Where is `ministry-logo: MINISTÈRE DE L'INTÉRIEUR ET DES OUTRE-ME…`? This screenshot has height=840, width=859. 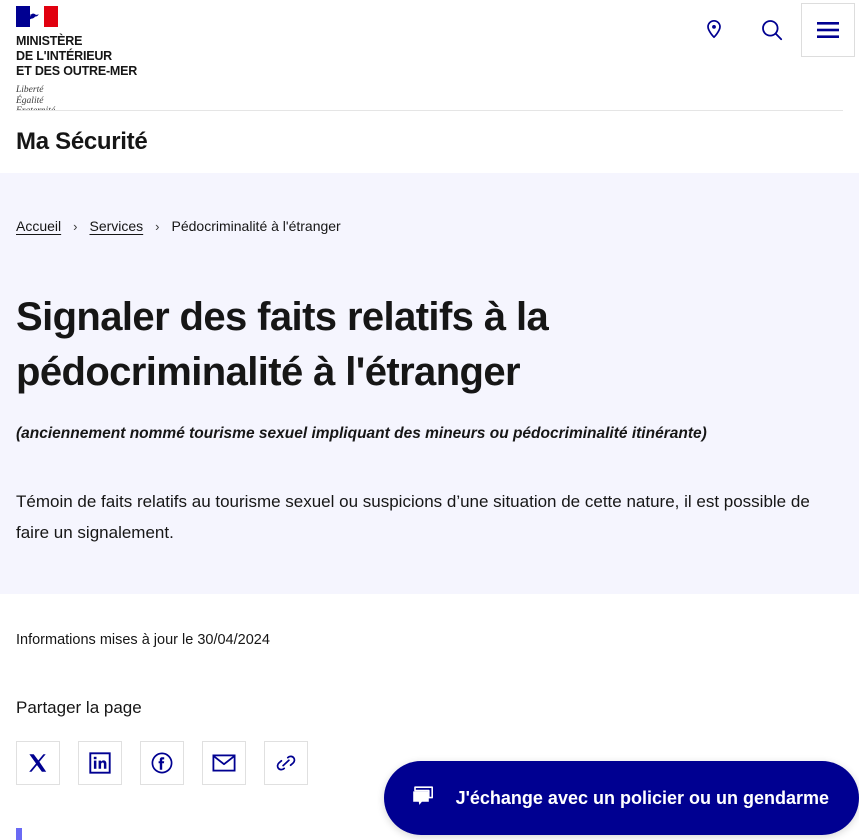 ministry-logo: MINISTÈRE DE L'INTÉRIEUR ET DES OUTRE-ME… is located at coordinates (76, 61).